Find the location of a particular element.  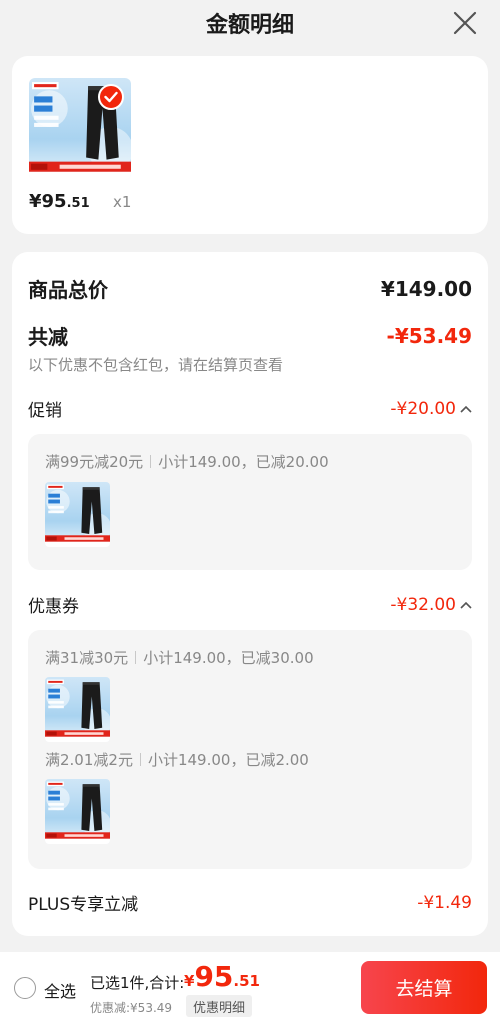

coupon-label: 优惠券 is located at coordinates (53, 607).